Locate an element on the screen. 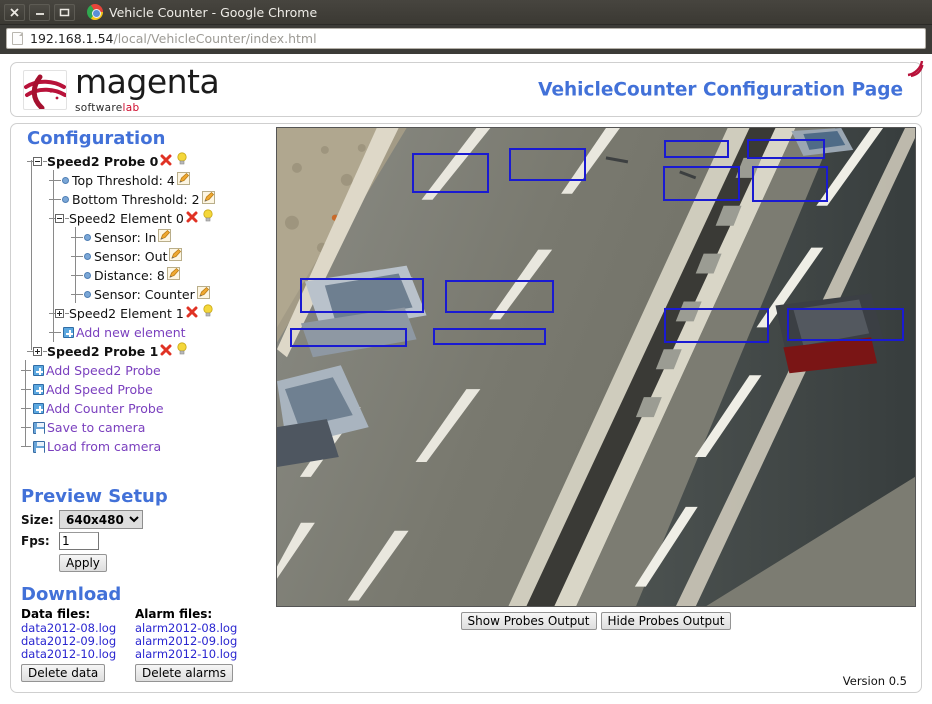  show-probes-output-button: Show Probes Output is located at coordinates (528, 621).